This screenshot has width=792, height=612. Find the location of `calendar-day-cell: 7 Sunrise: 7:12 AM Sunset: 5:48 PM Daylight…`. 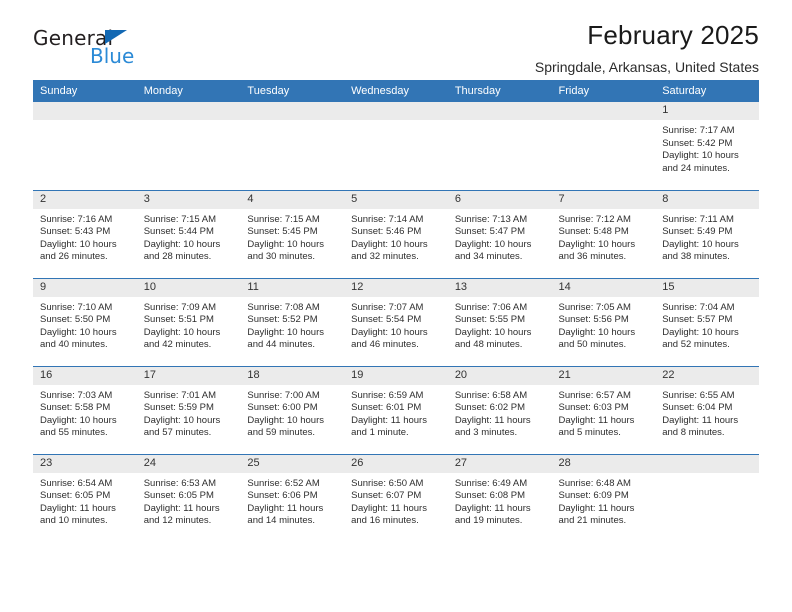

calendar-day-cell: 7 Sunrise: 7:12 AM Sunset: 5:48 PM Daylight… is located at coordinates (603, 233).